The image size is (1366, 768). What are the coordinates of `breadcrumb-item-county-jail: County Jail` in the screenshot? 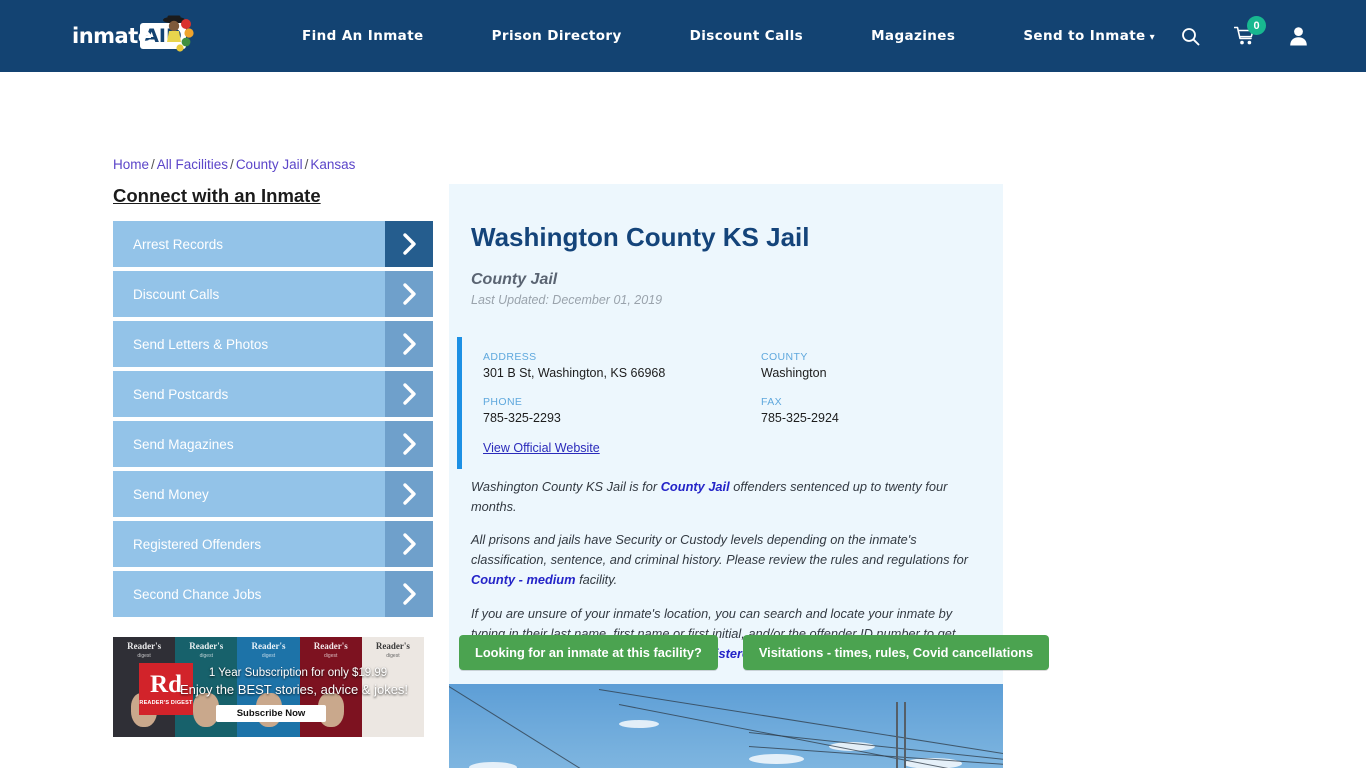 It's located at (269, 164).